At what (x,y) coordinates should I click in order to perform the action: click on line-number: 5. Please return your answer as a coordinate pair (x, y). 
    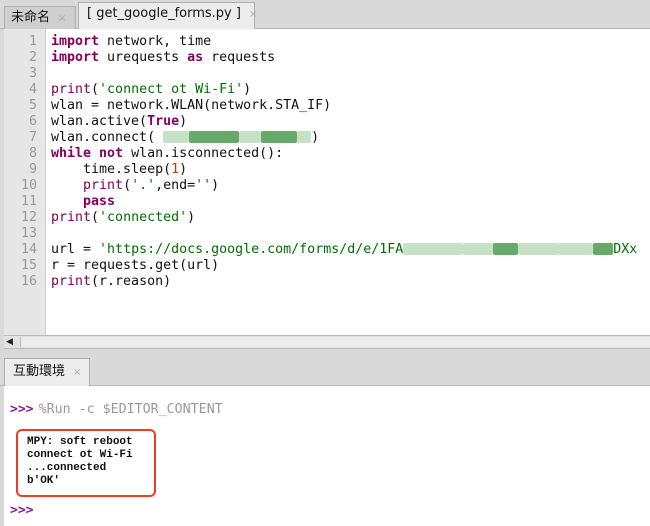
    Looking at the image, I should click on (32, 105).